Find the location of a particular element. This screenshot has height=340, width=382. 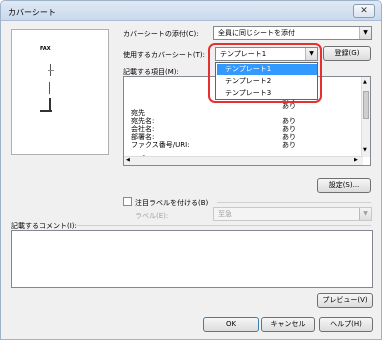

scroll-up-icon: ▲ is located at coordinates (365, 82).